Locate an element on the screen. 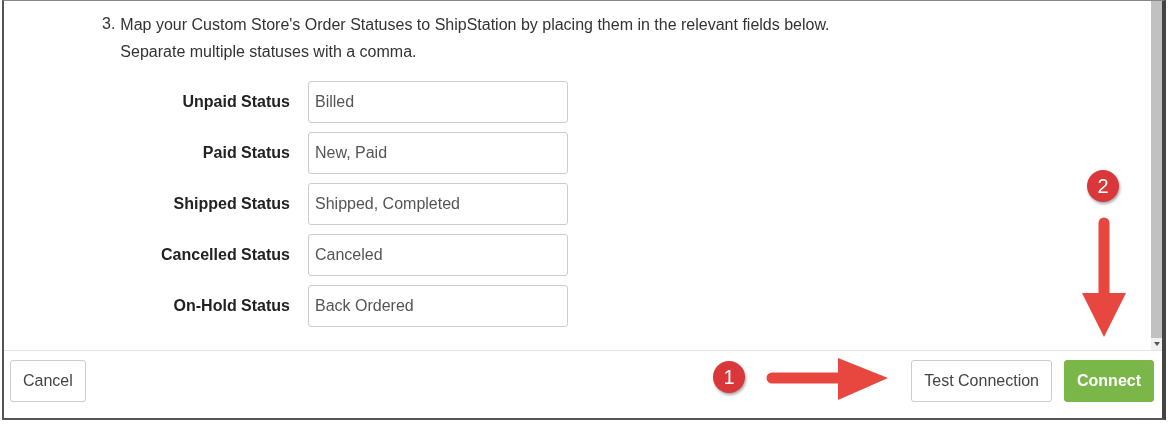 This screenshot has width=1172, height=429. field-label: Unpaid Status is located at coordinates (235, 102).